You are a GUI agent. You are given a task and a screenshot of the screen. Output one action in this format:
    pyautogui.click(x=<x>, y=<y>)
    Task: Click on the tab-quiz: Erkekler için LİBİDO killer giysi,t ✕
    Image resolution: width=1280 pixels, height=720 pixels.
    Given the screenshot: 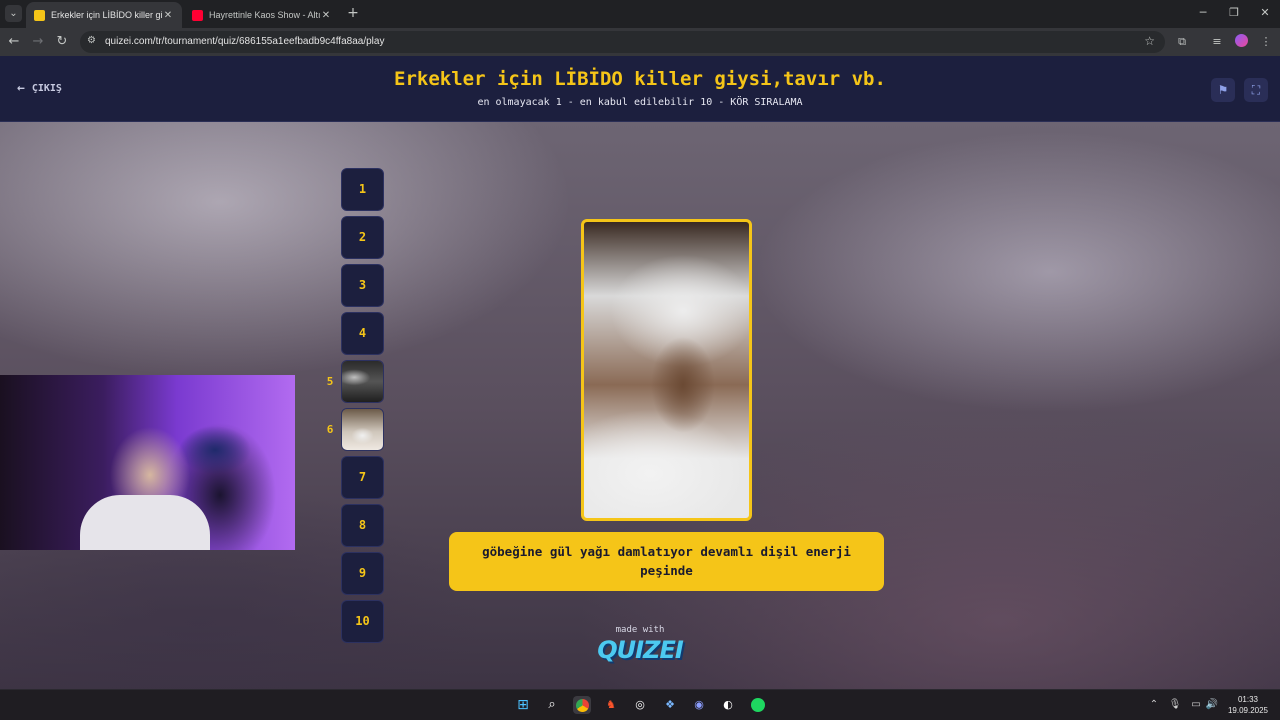 What is the action you would take?
    pyautogui.click(x=104, y=15)
    